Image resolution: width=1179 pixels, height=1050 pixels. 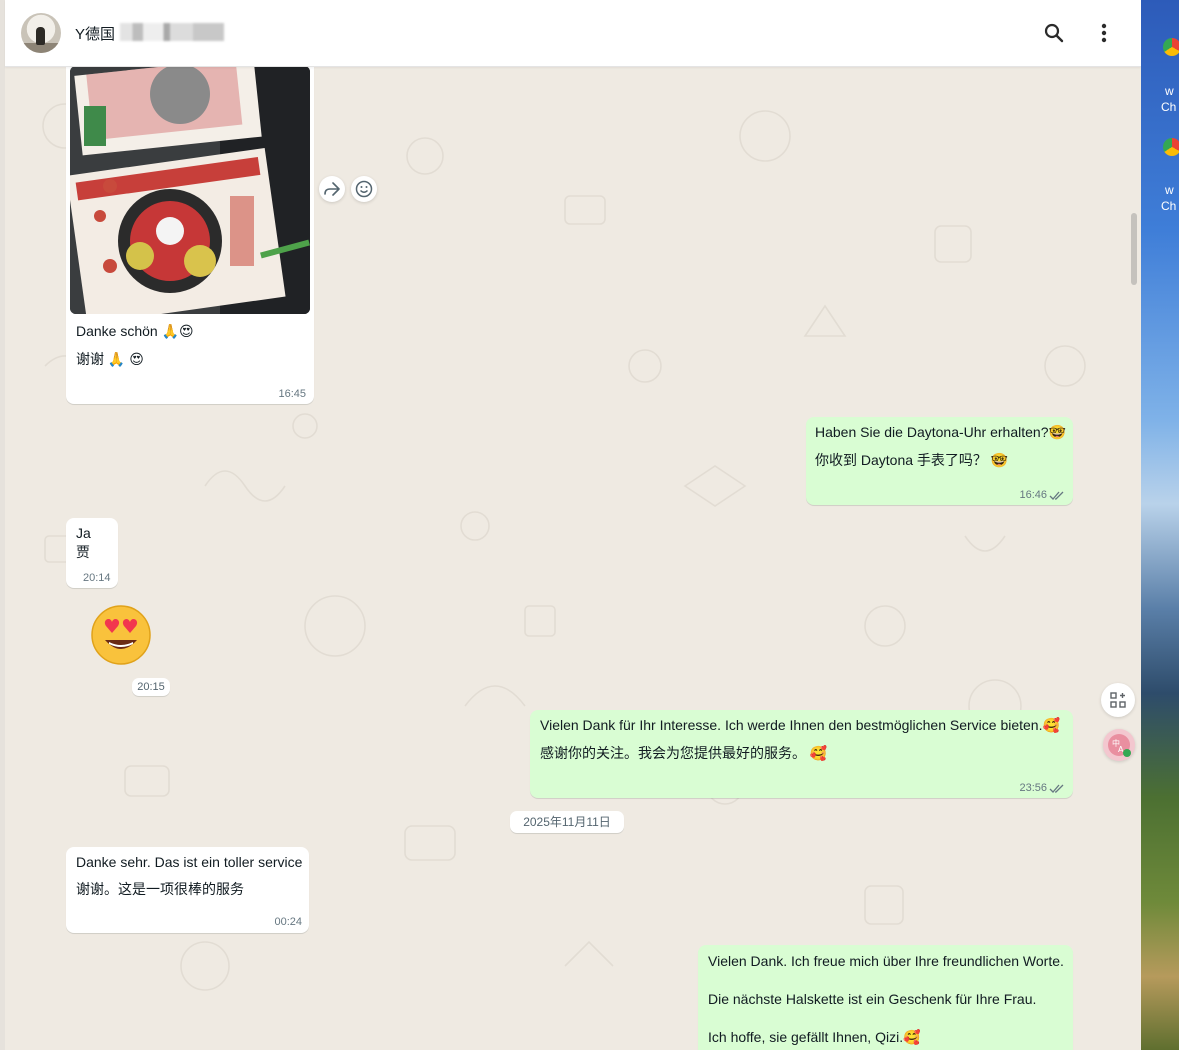 What do you see at coordinates (288, 922) in the screenshot?
I see `message-time: 00:24` at bounding box center [288, 922].